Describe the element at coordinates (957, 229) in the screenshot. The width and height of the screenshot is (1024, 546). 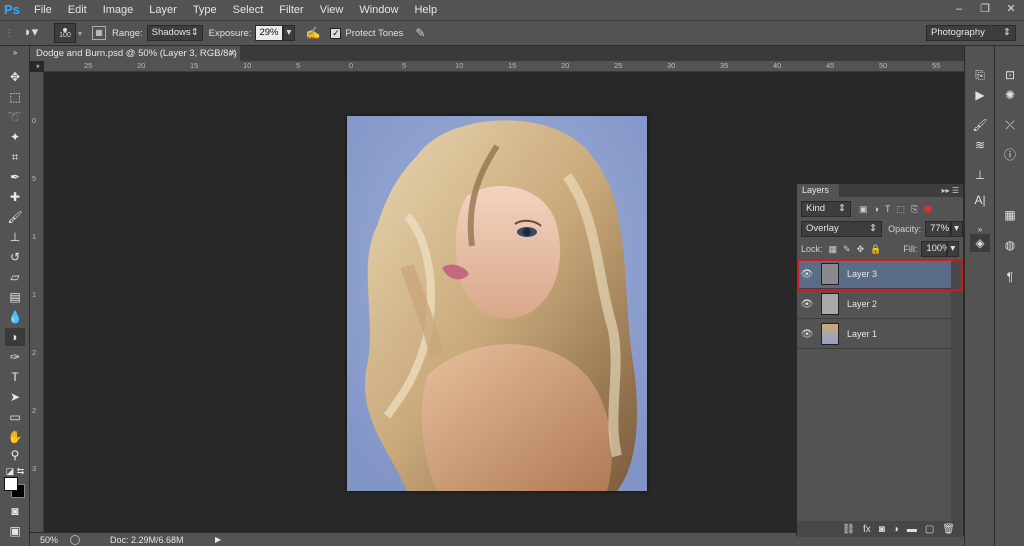
I see `opacity-slider-button: ▾` at that location.